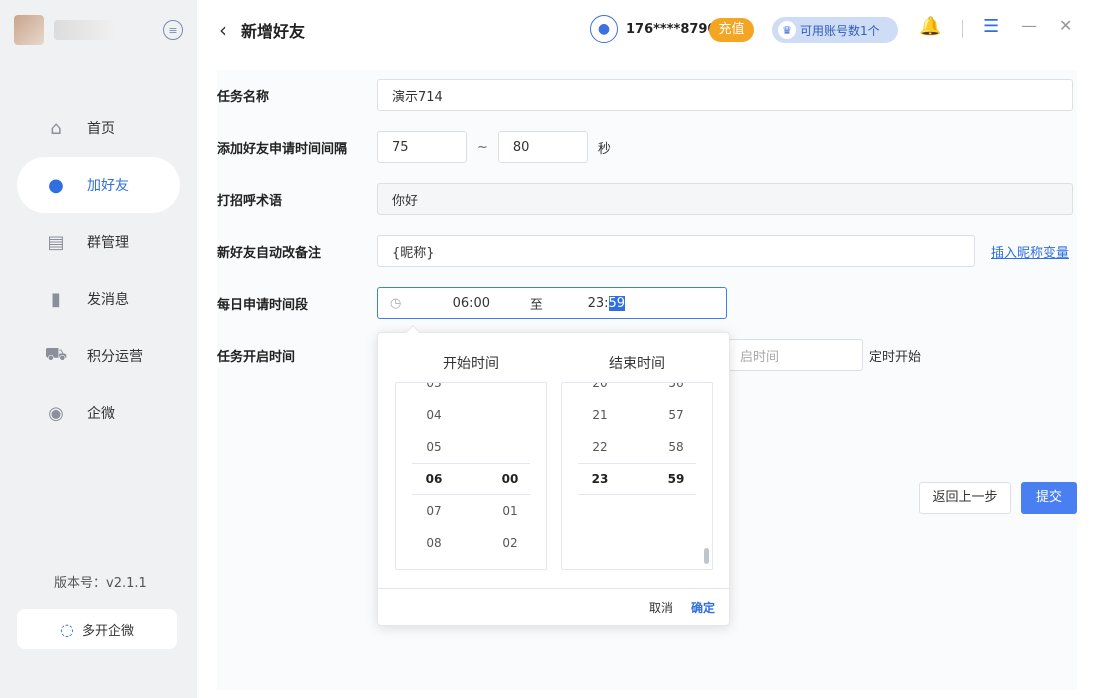 This screenshot has height=698, width=1094. I want to click on confirm-button: 确定, so click(703, 607).